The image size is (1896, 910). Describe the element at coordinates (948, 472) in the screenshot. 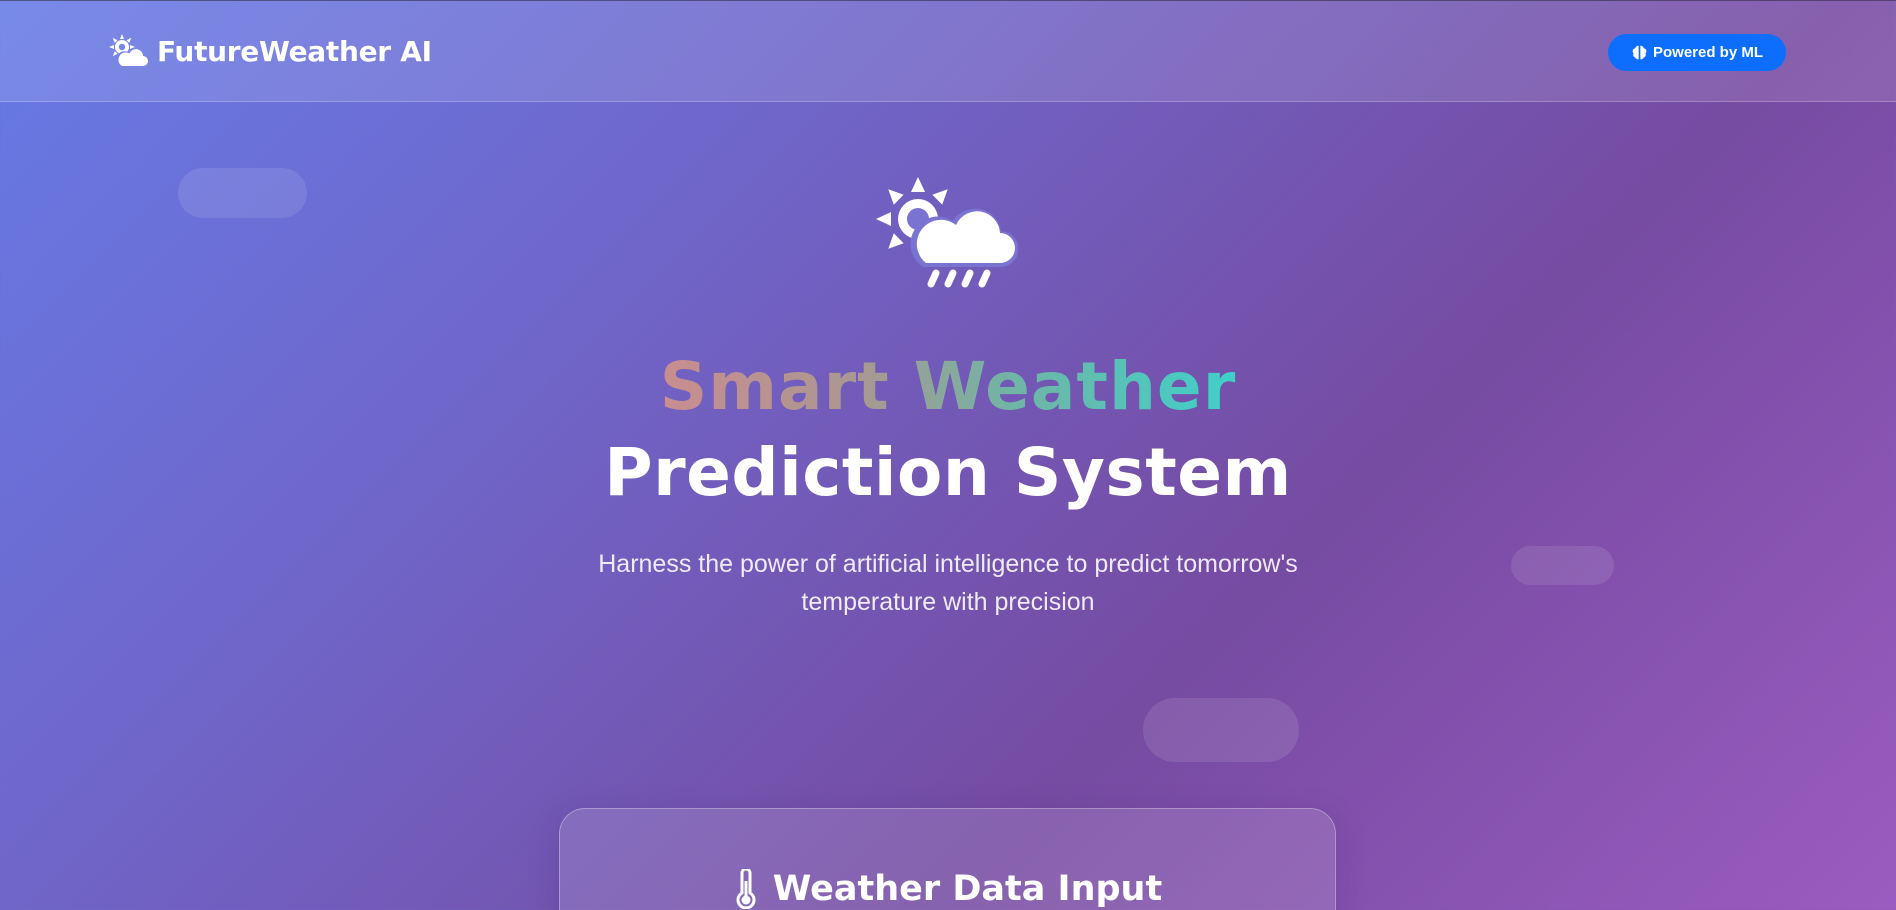

I see `hero-title: Prediction System` at that location.